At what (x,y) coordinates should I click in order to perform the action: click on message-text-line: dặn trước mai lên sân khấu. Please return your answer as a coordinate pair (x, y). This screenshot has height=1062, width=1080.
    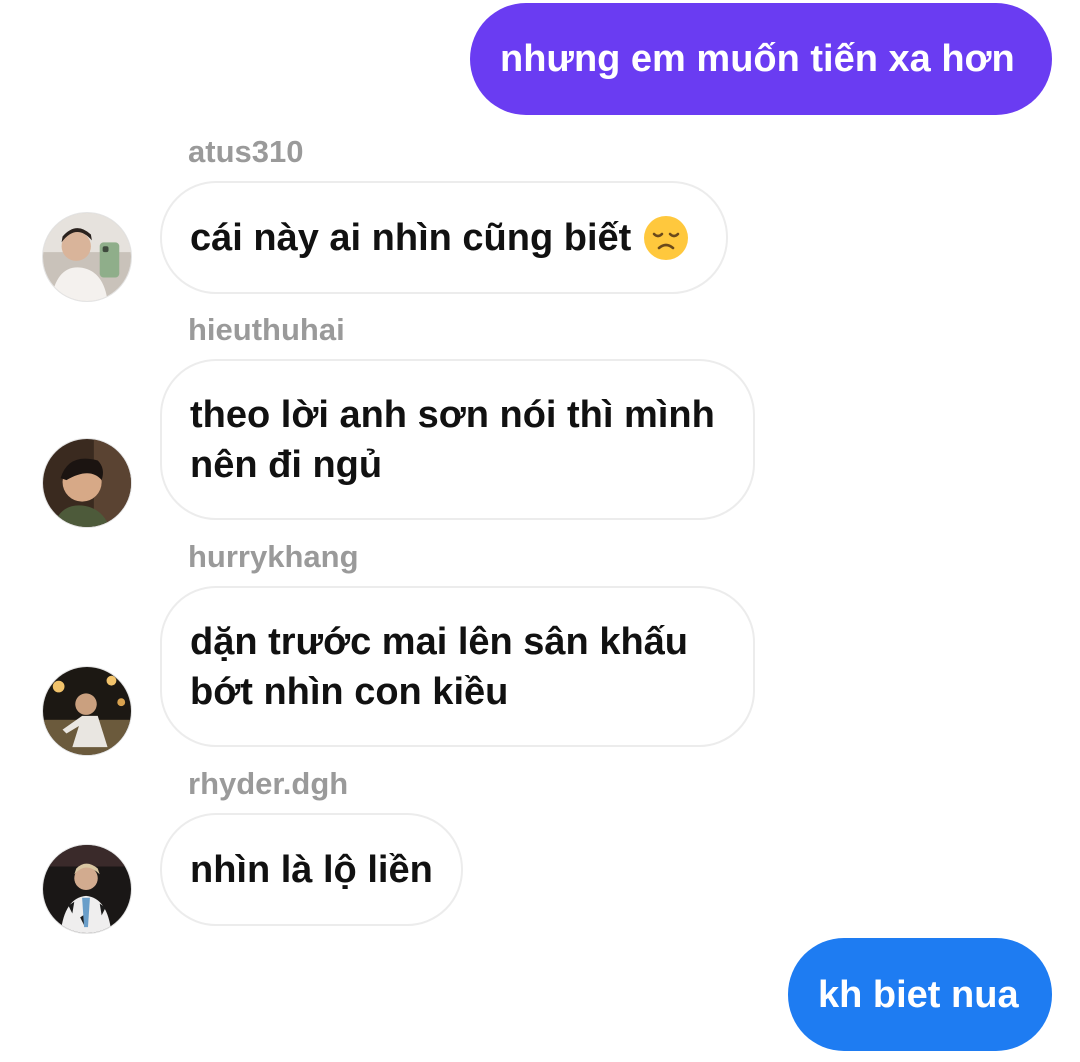
    Looking at the image, I should click on (439, 641).